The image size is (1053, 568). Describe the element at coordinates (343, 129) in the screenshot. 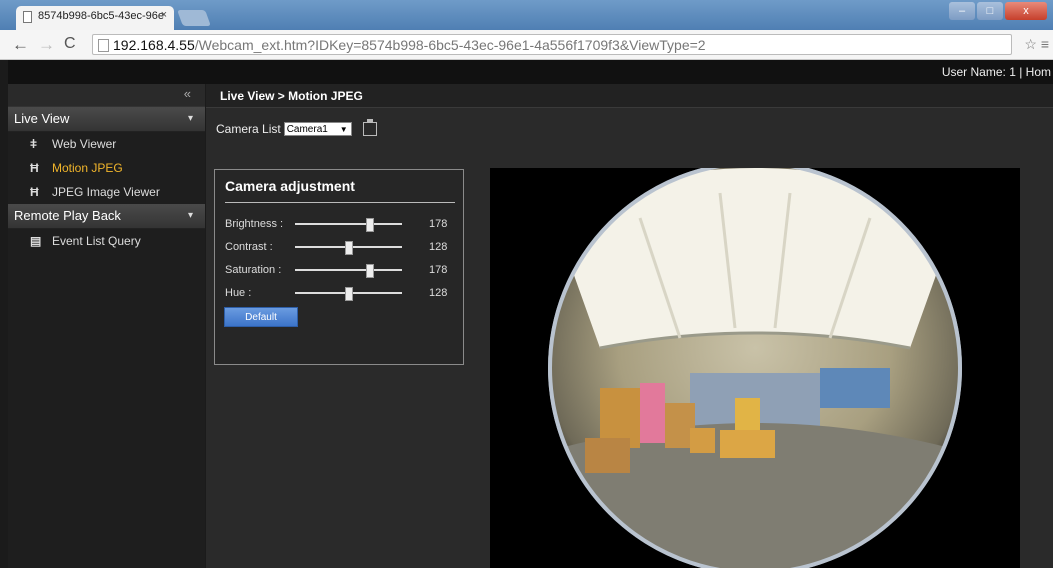

I see `chevron-down-icon: ▼` at that location.